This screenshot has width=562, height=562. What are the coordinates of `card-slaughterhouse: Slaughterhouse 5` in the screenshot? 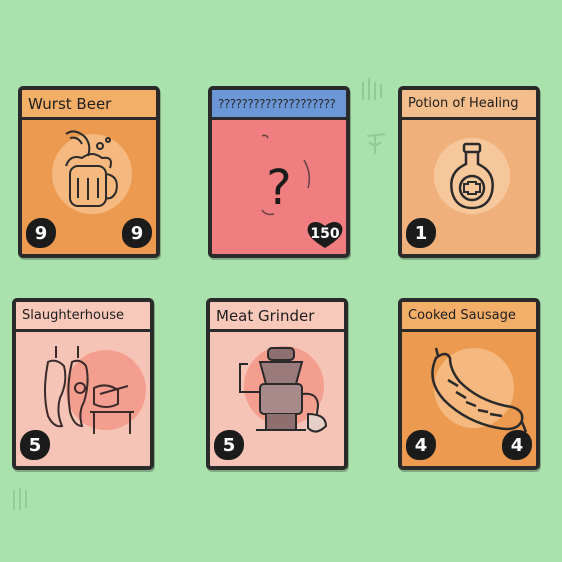 It's located at (83, 384).